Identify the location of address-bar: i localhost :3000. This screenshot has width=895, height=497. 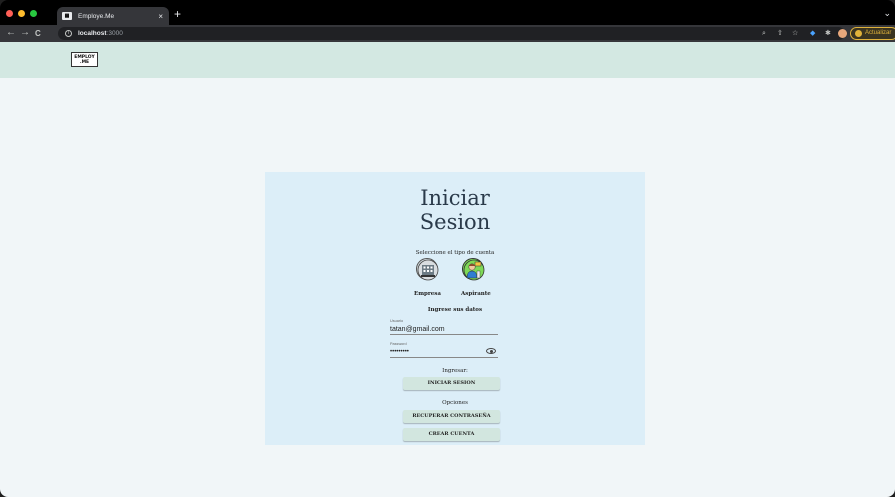
(451, 33).